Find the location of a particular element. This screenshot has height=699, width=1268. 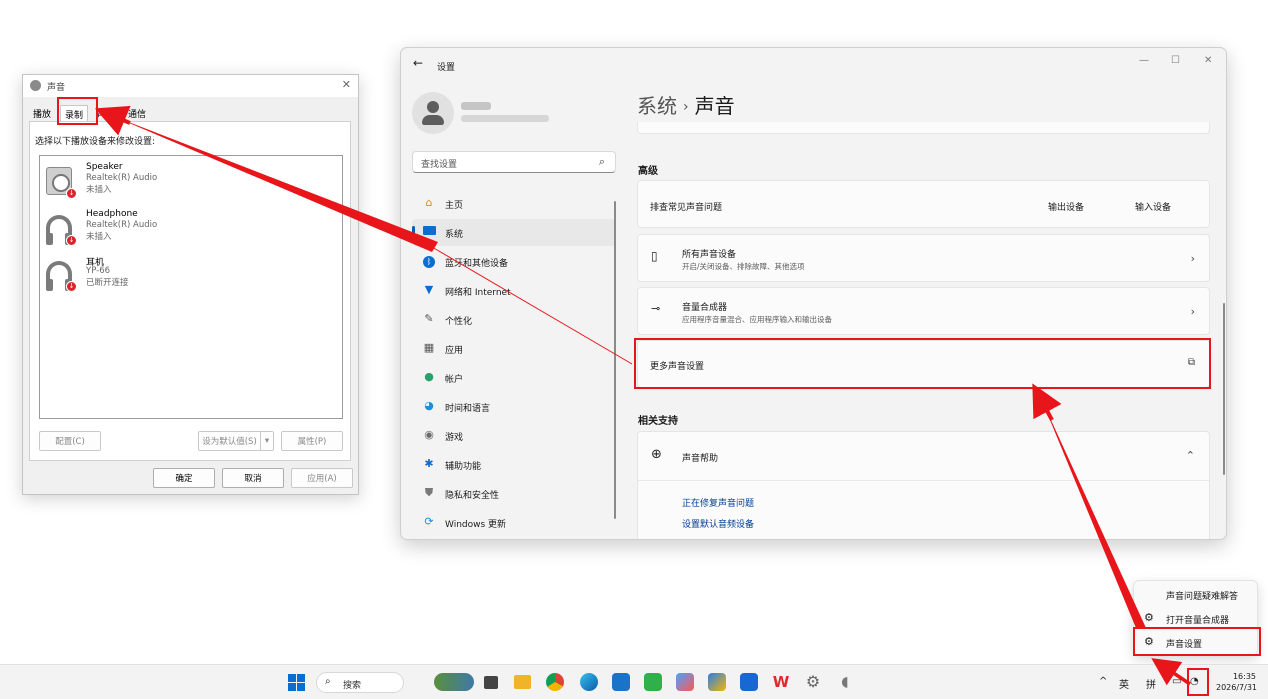

configure-button: 配置(C) is located at coordinates (70, 441).